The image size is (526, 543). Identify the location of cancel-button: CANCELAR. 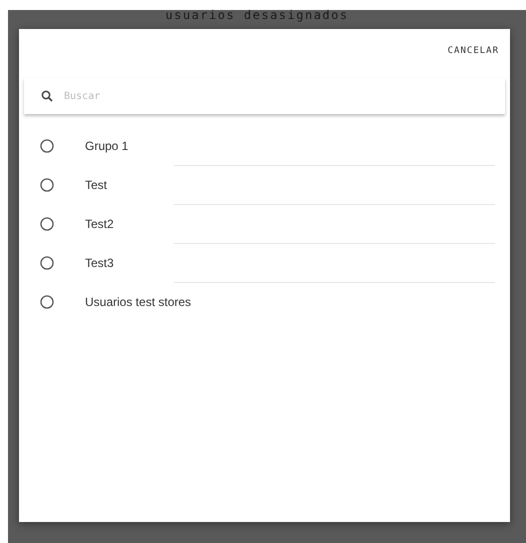
(473, 51).